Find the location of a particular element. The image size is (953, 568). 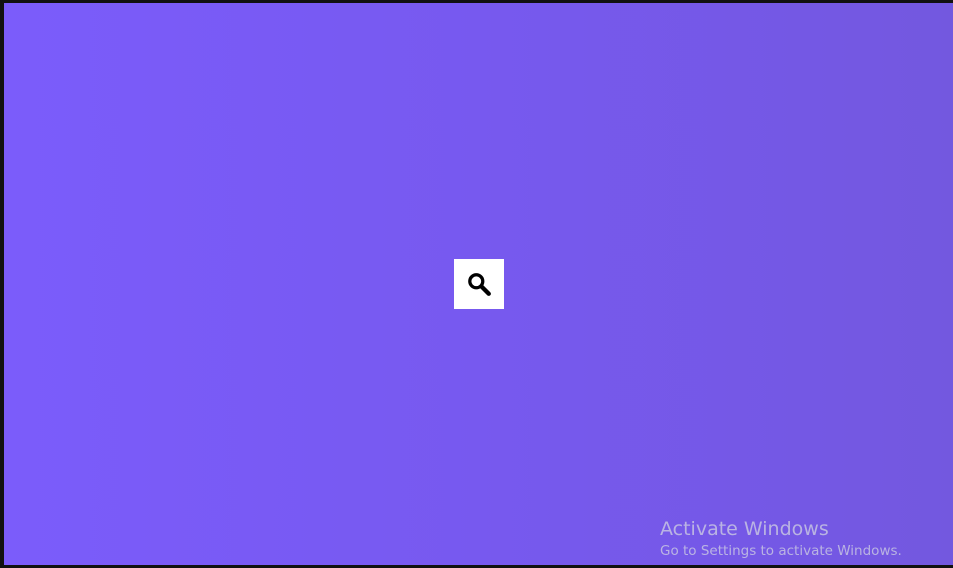

watermark-title: Activate Windows is located at coordinates (744, 529).